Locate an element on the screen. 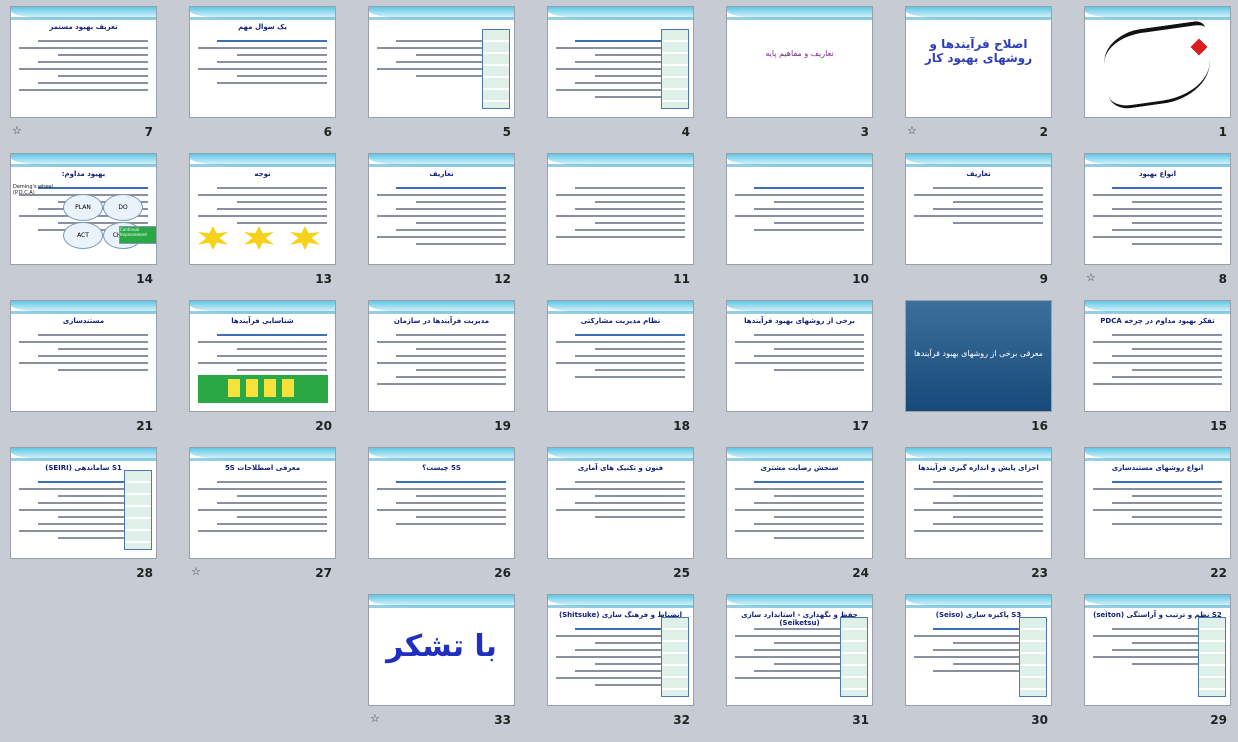  slide-thumbnail: با تشکر is located at coordinates (441, 650).